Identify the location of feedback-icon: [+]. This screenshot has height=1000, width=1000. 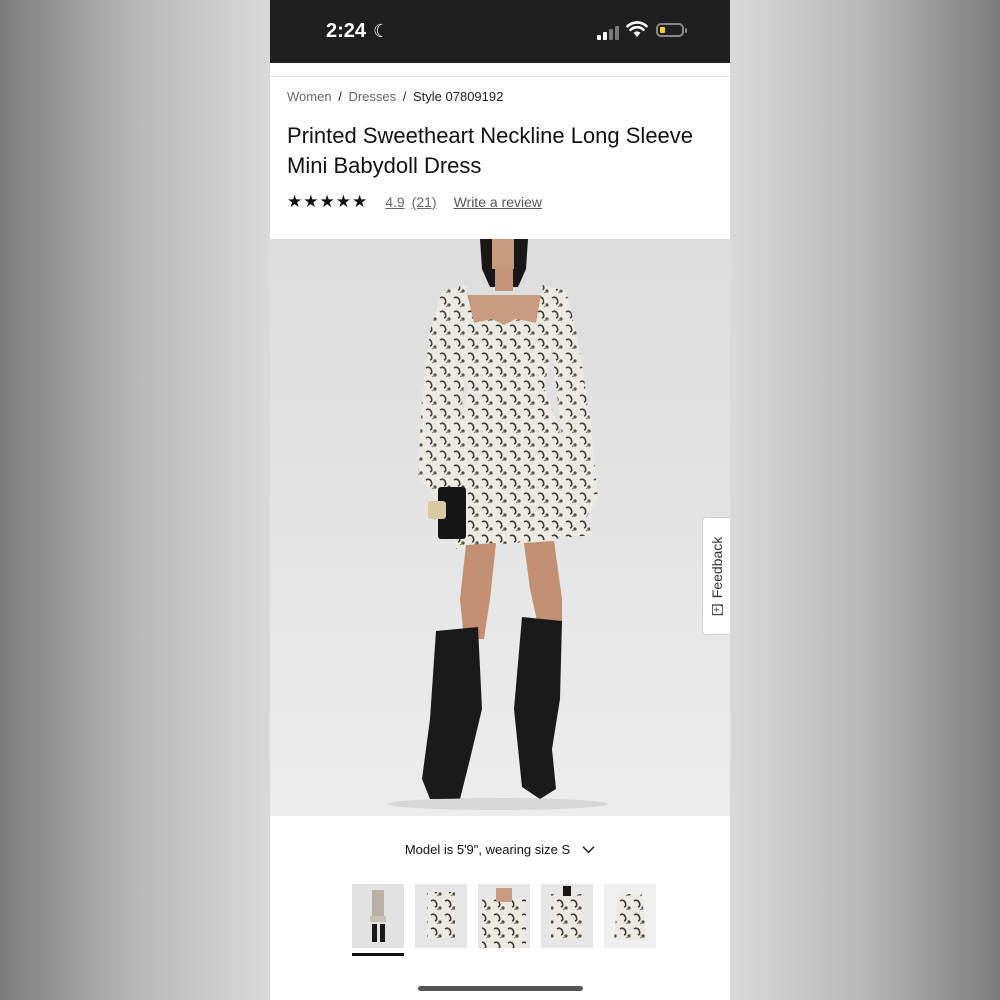
(716, 610).